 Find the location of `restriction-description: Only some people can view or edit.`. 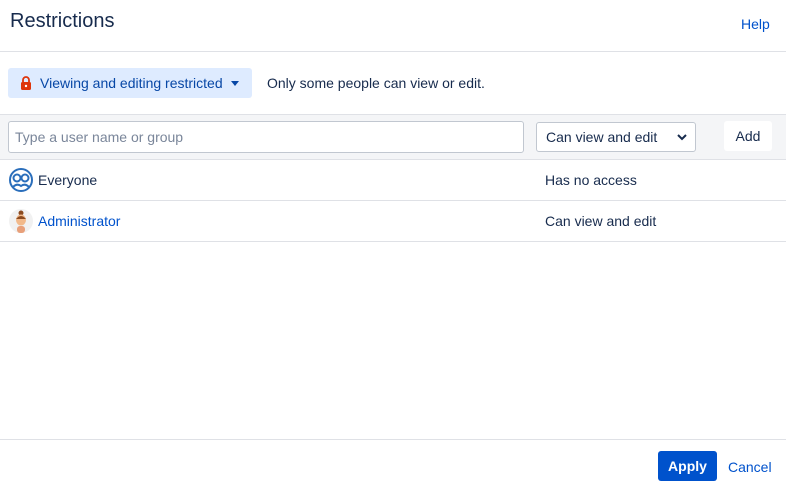

restriction-description: Only some people can view or edit. is located at coordinates (376, 83).